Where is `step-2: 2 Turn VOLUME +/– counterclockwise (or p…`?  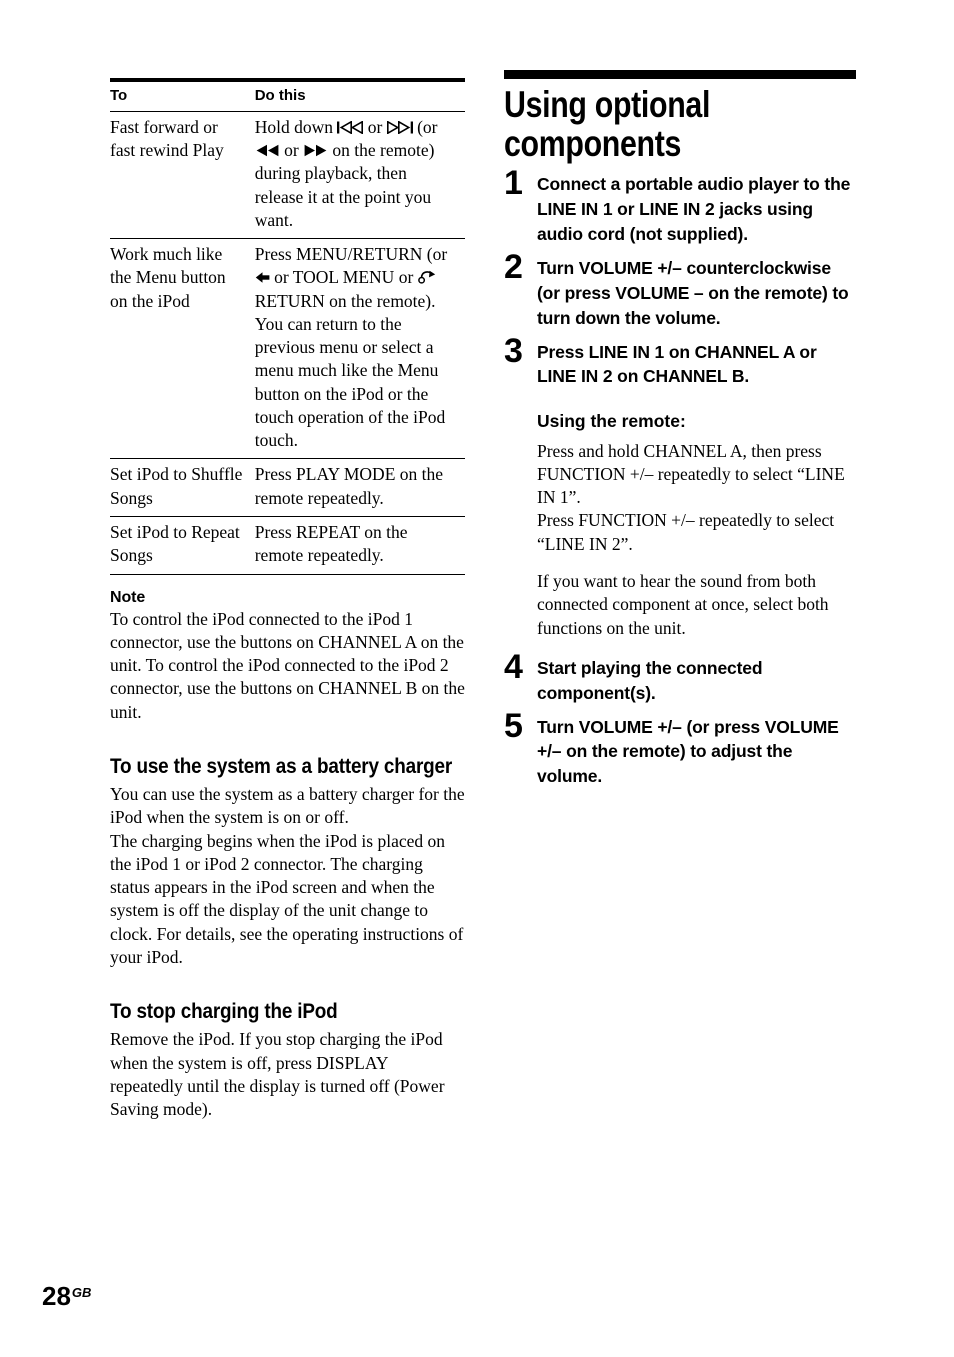 step-2: 2 Turn VOLUME +/– counterclockwise (or p… is located at coordinates (680, 290).